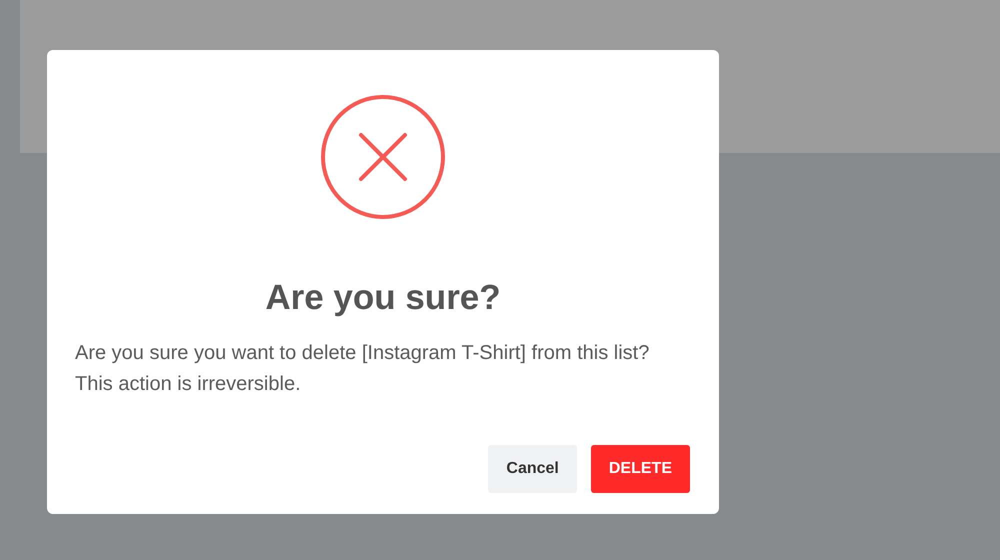 The width and height of the screenshot is (1000, 560). What do you see at coordinates (383, 298) in the screenshot?
I see `dialog-title: Are you sure?` at bounding box center [383, 298].